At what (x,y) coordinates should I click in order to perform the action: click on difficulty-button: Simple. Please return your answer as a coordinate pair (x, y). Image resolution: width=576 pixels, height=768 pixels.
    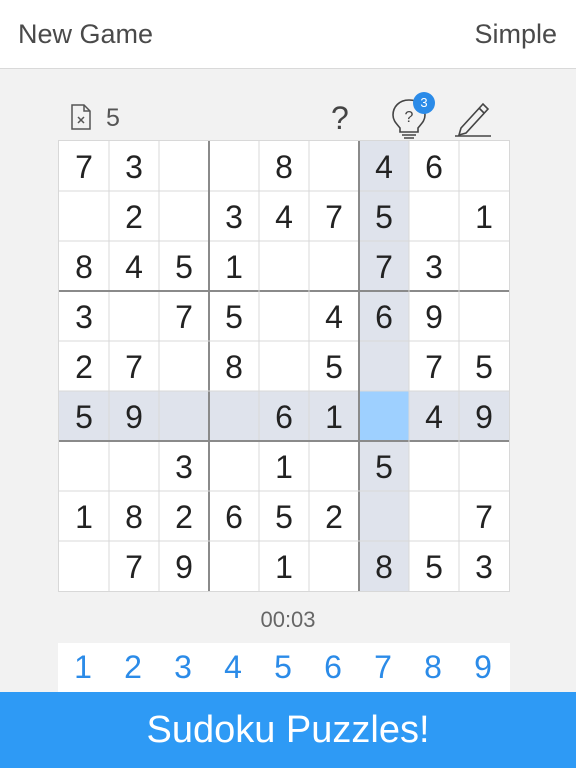
    Looking at the image, I should click on (515, 34).